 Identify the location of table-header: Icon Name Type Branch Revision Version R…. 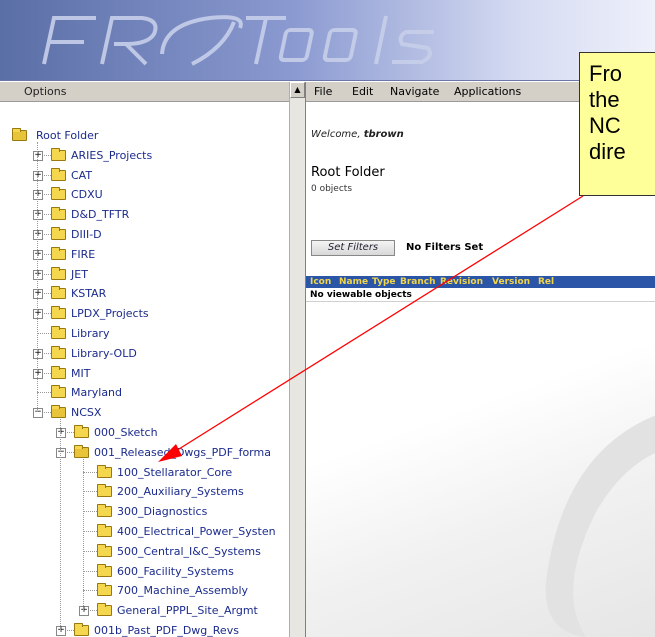
(480, 282).